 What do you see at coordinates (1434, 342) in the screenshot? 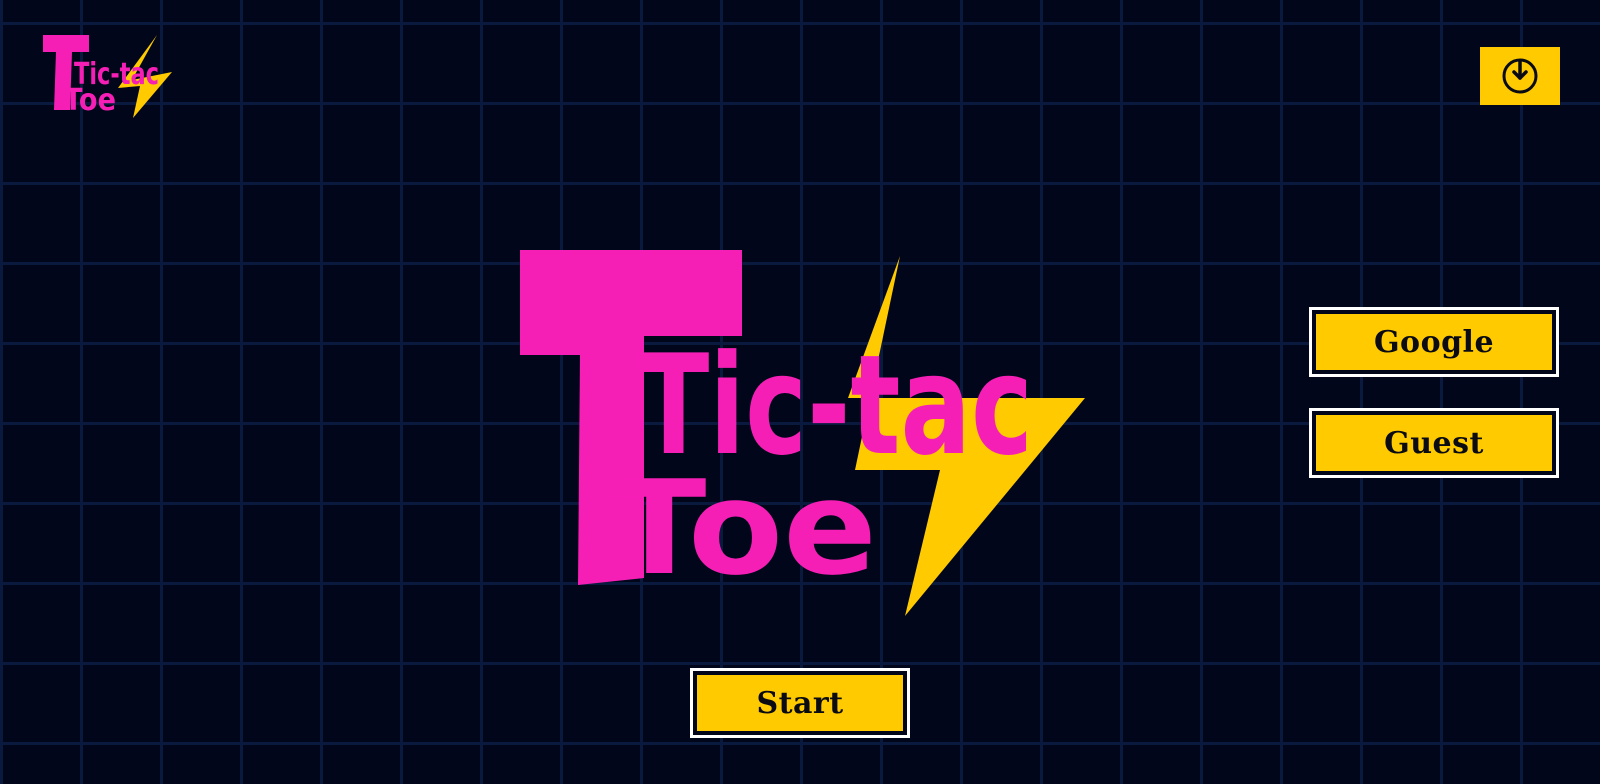
I see `google-login-button: Google` at bounding box center [1434, 342].